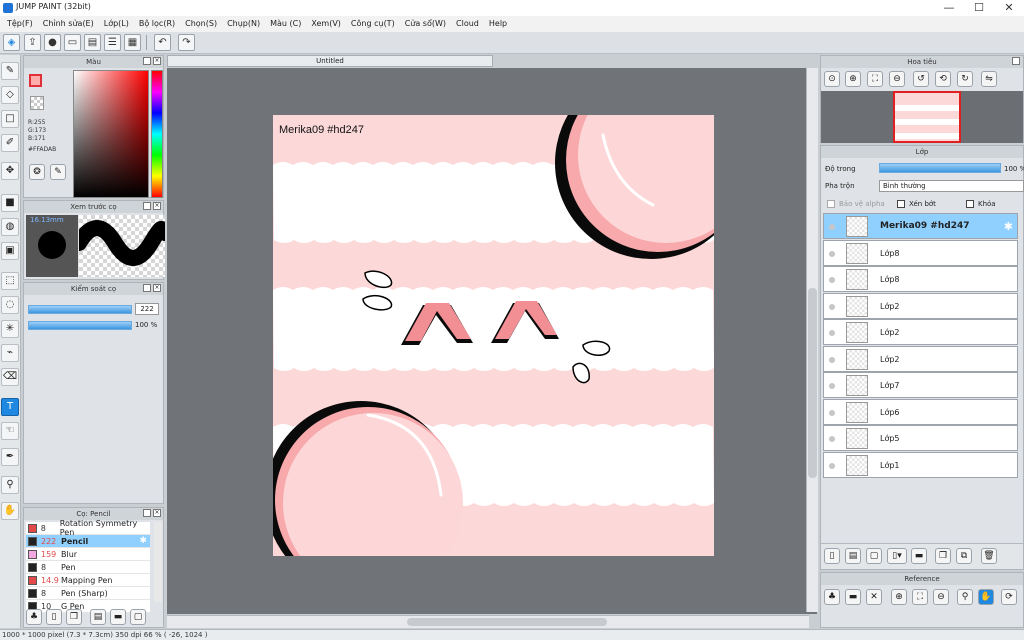 This screenshot has width=1024, height=640. I want to click on select-rect-icon: ⬚, so click(10, 281).